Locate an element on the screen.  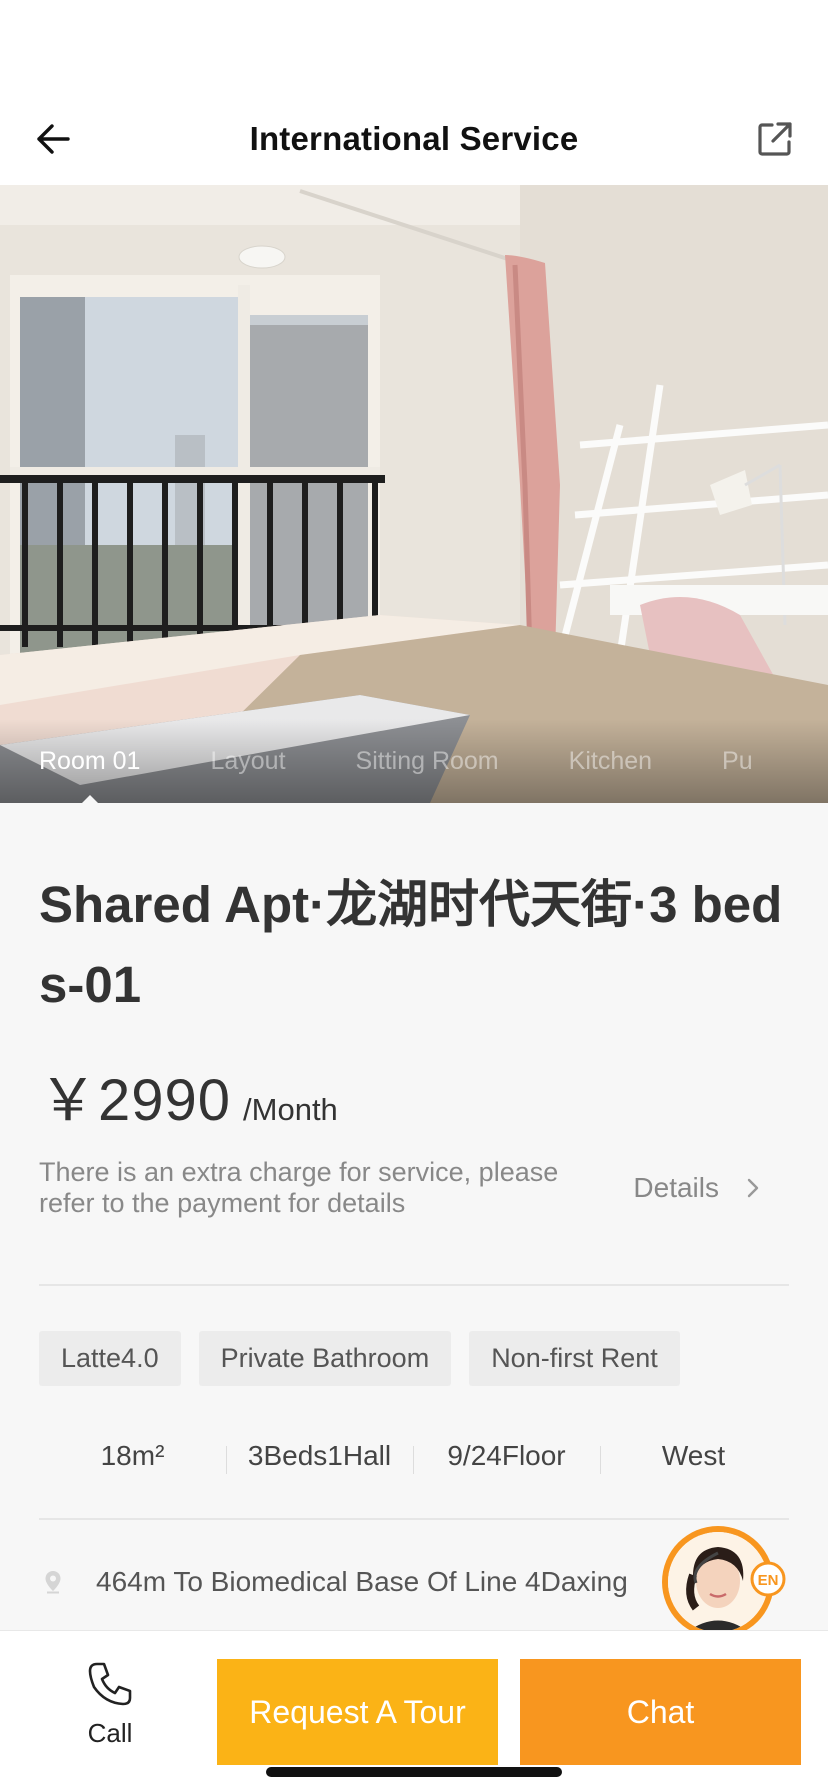
agent-avatar-icon: EN is located at coordinates (724, 1582).